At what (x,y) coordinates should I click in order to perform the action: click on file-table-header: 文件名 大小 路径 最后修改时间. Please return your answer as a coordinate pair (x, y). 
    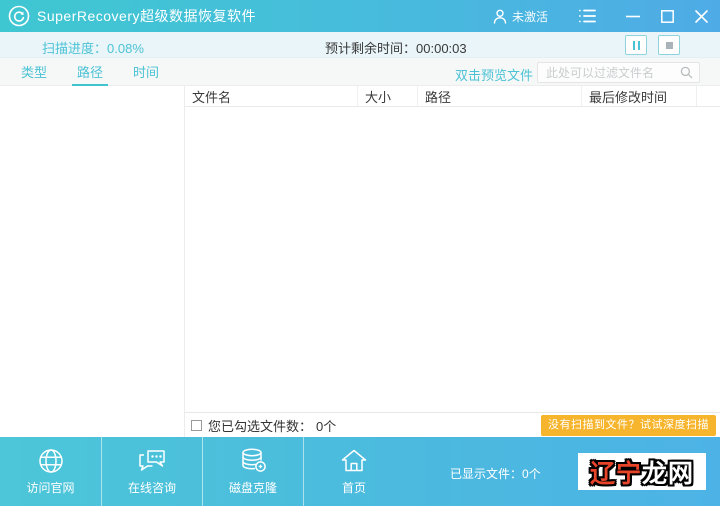
    Looking at the image, I should click on (452, 96).